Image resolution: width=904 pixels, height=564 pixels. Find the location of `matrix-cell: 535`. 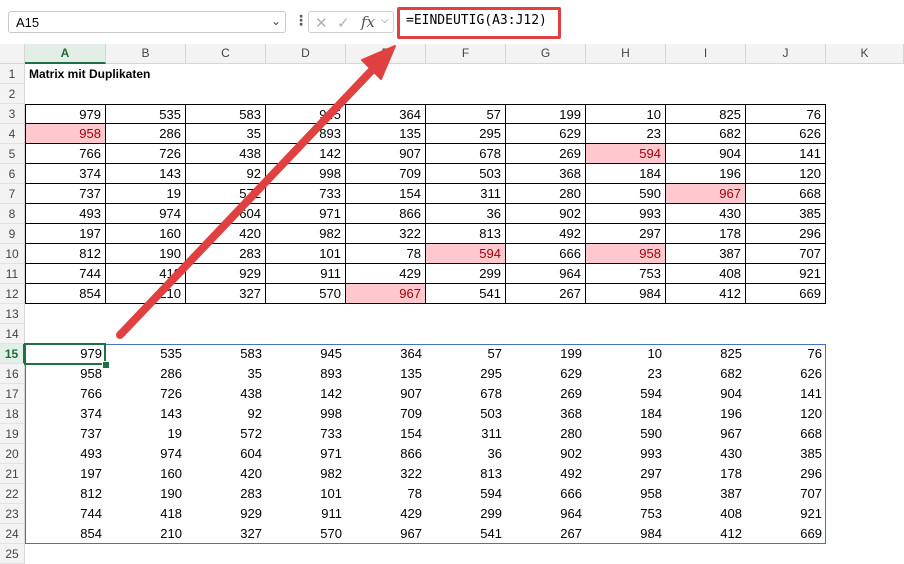

matrix-cell: 535 is located at coordinates (146, 114).